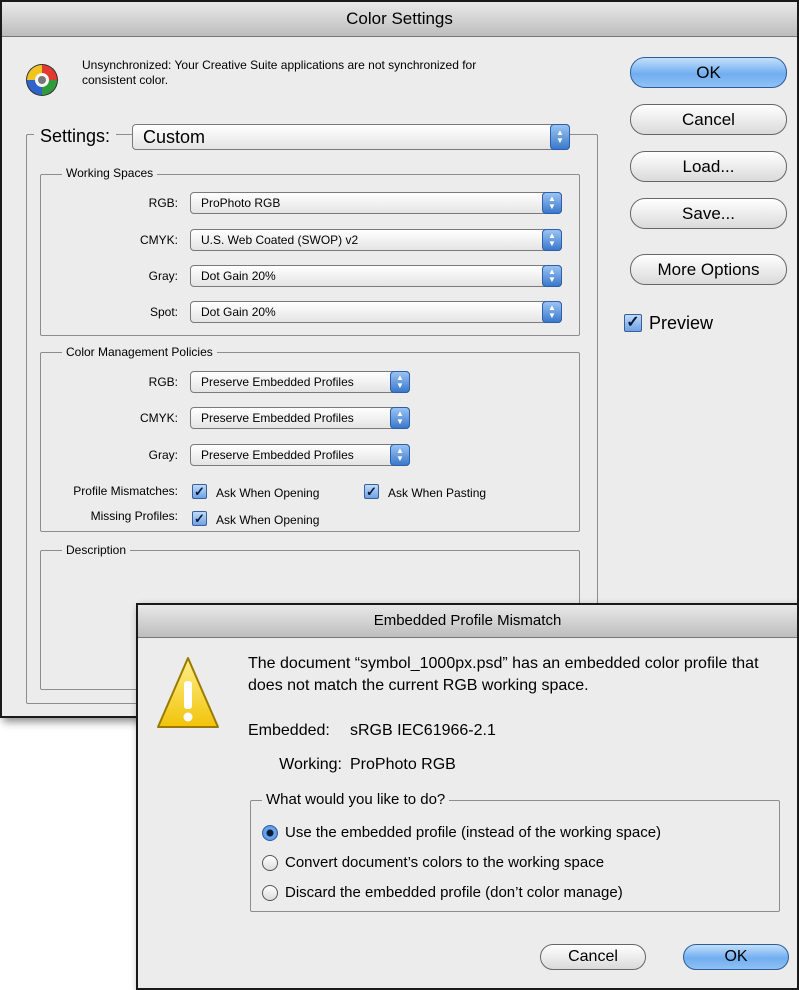 The image size is (799, 990). Describe the element at coordinates (163, 203) in the screenshot. I see `ws-rgb-label: RGB:` at that location.